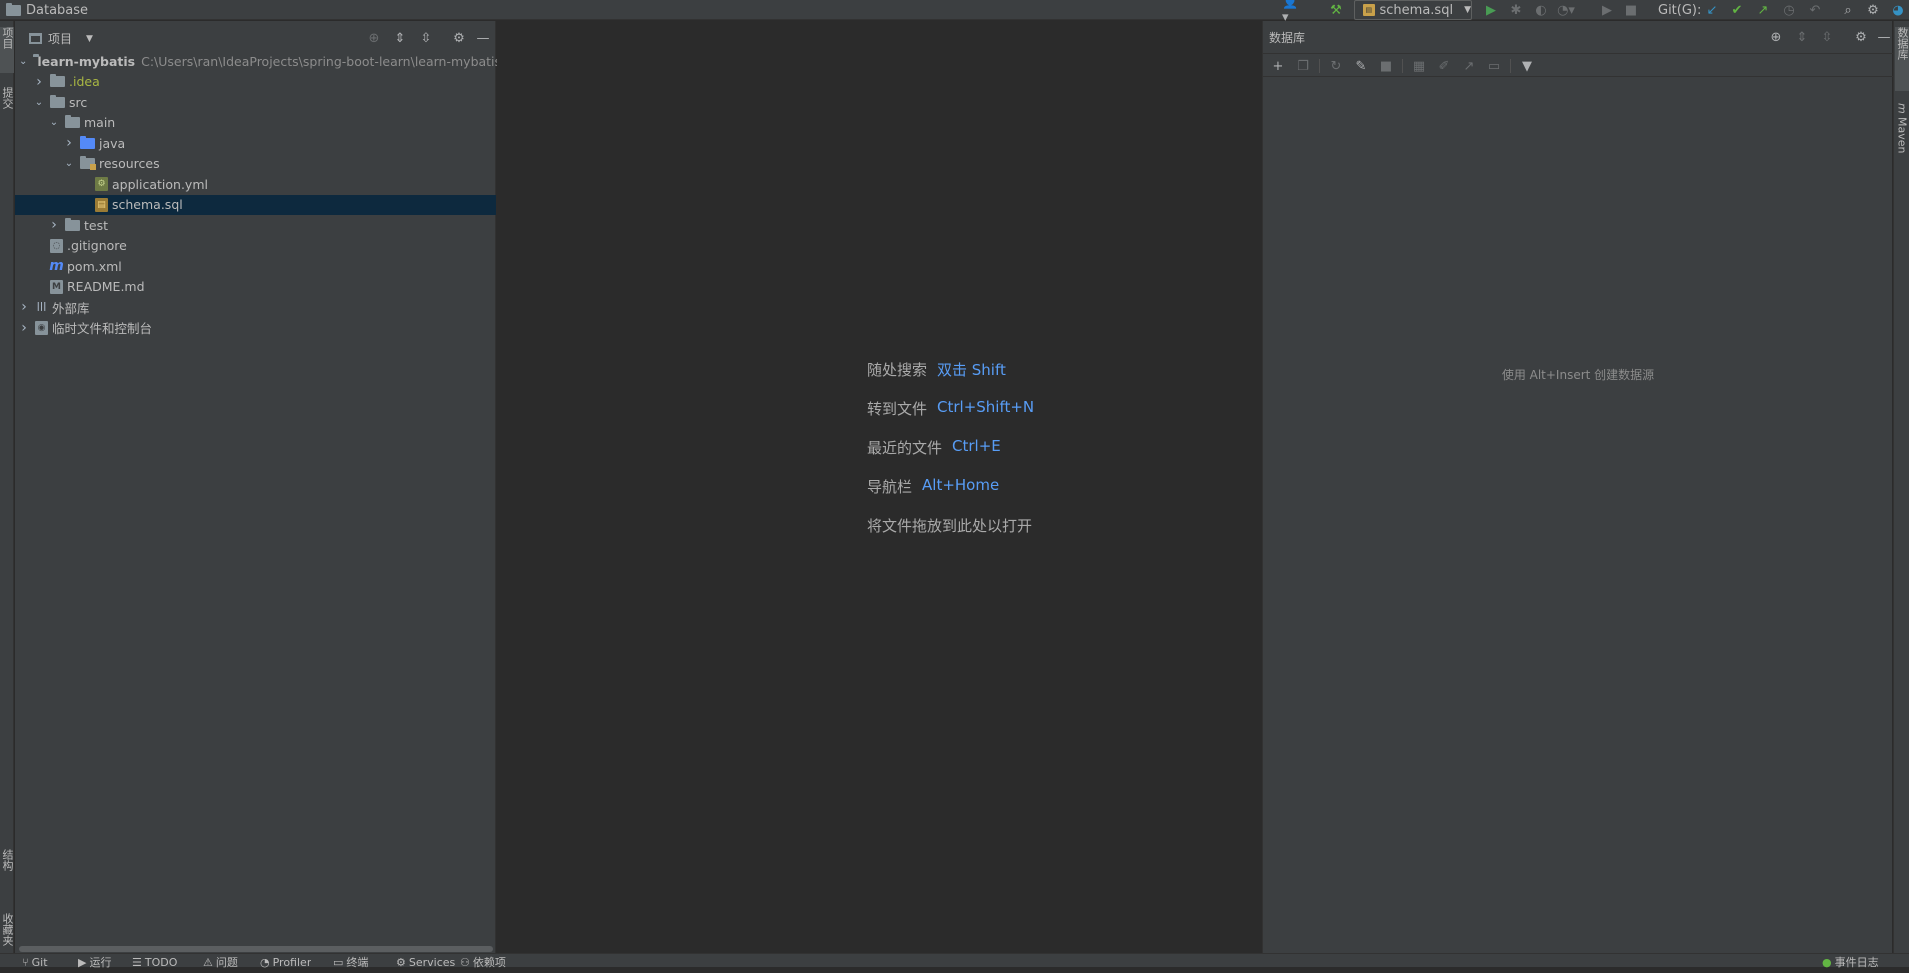 The image size is (1909, 973). What do you see at coordinates (256, 949) in the screenshot?
I see `horizontal-scrollbar` at bounding box center [256, 949].